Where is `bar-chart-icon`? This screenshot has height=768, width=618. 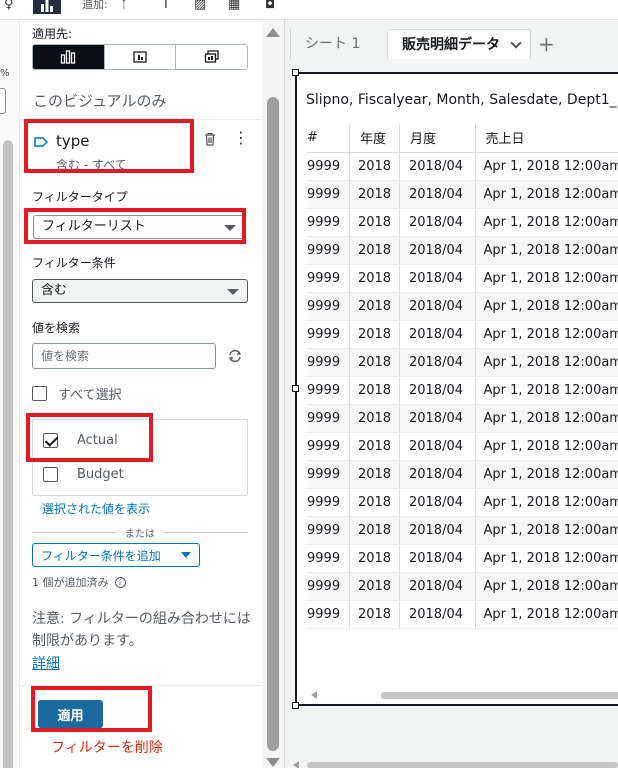 bar-chart-icon is located at coordinates (47, 6).